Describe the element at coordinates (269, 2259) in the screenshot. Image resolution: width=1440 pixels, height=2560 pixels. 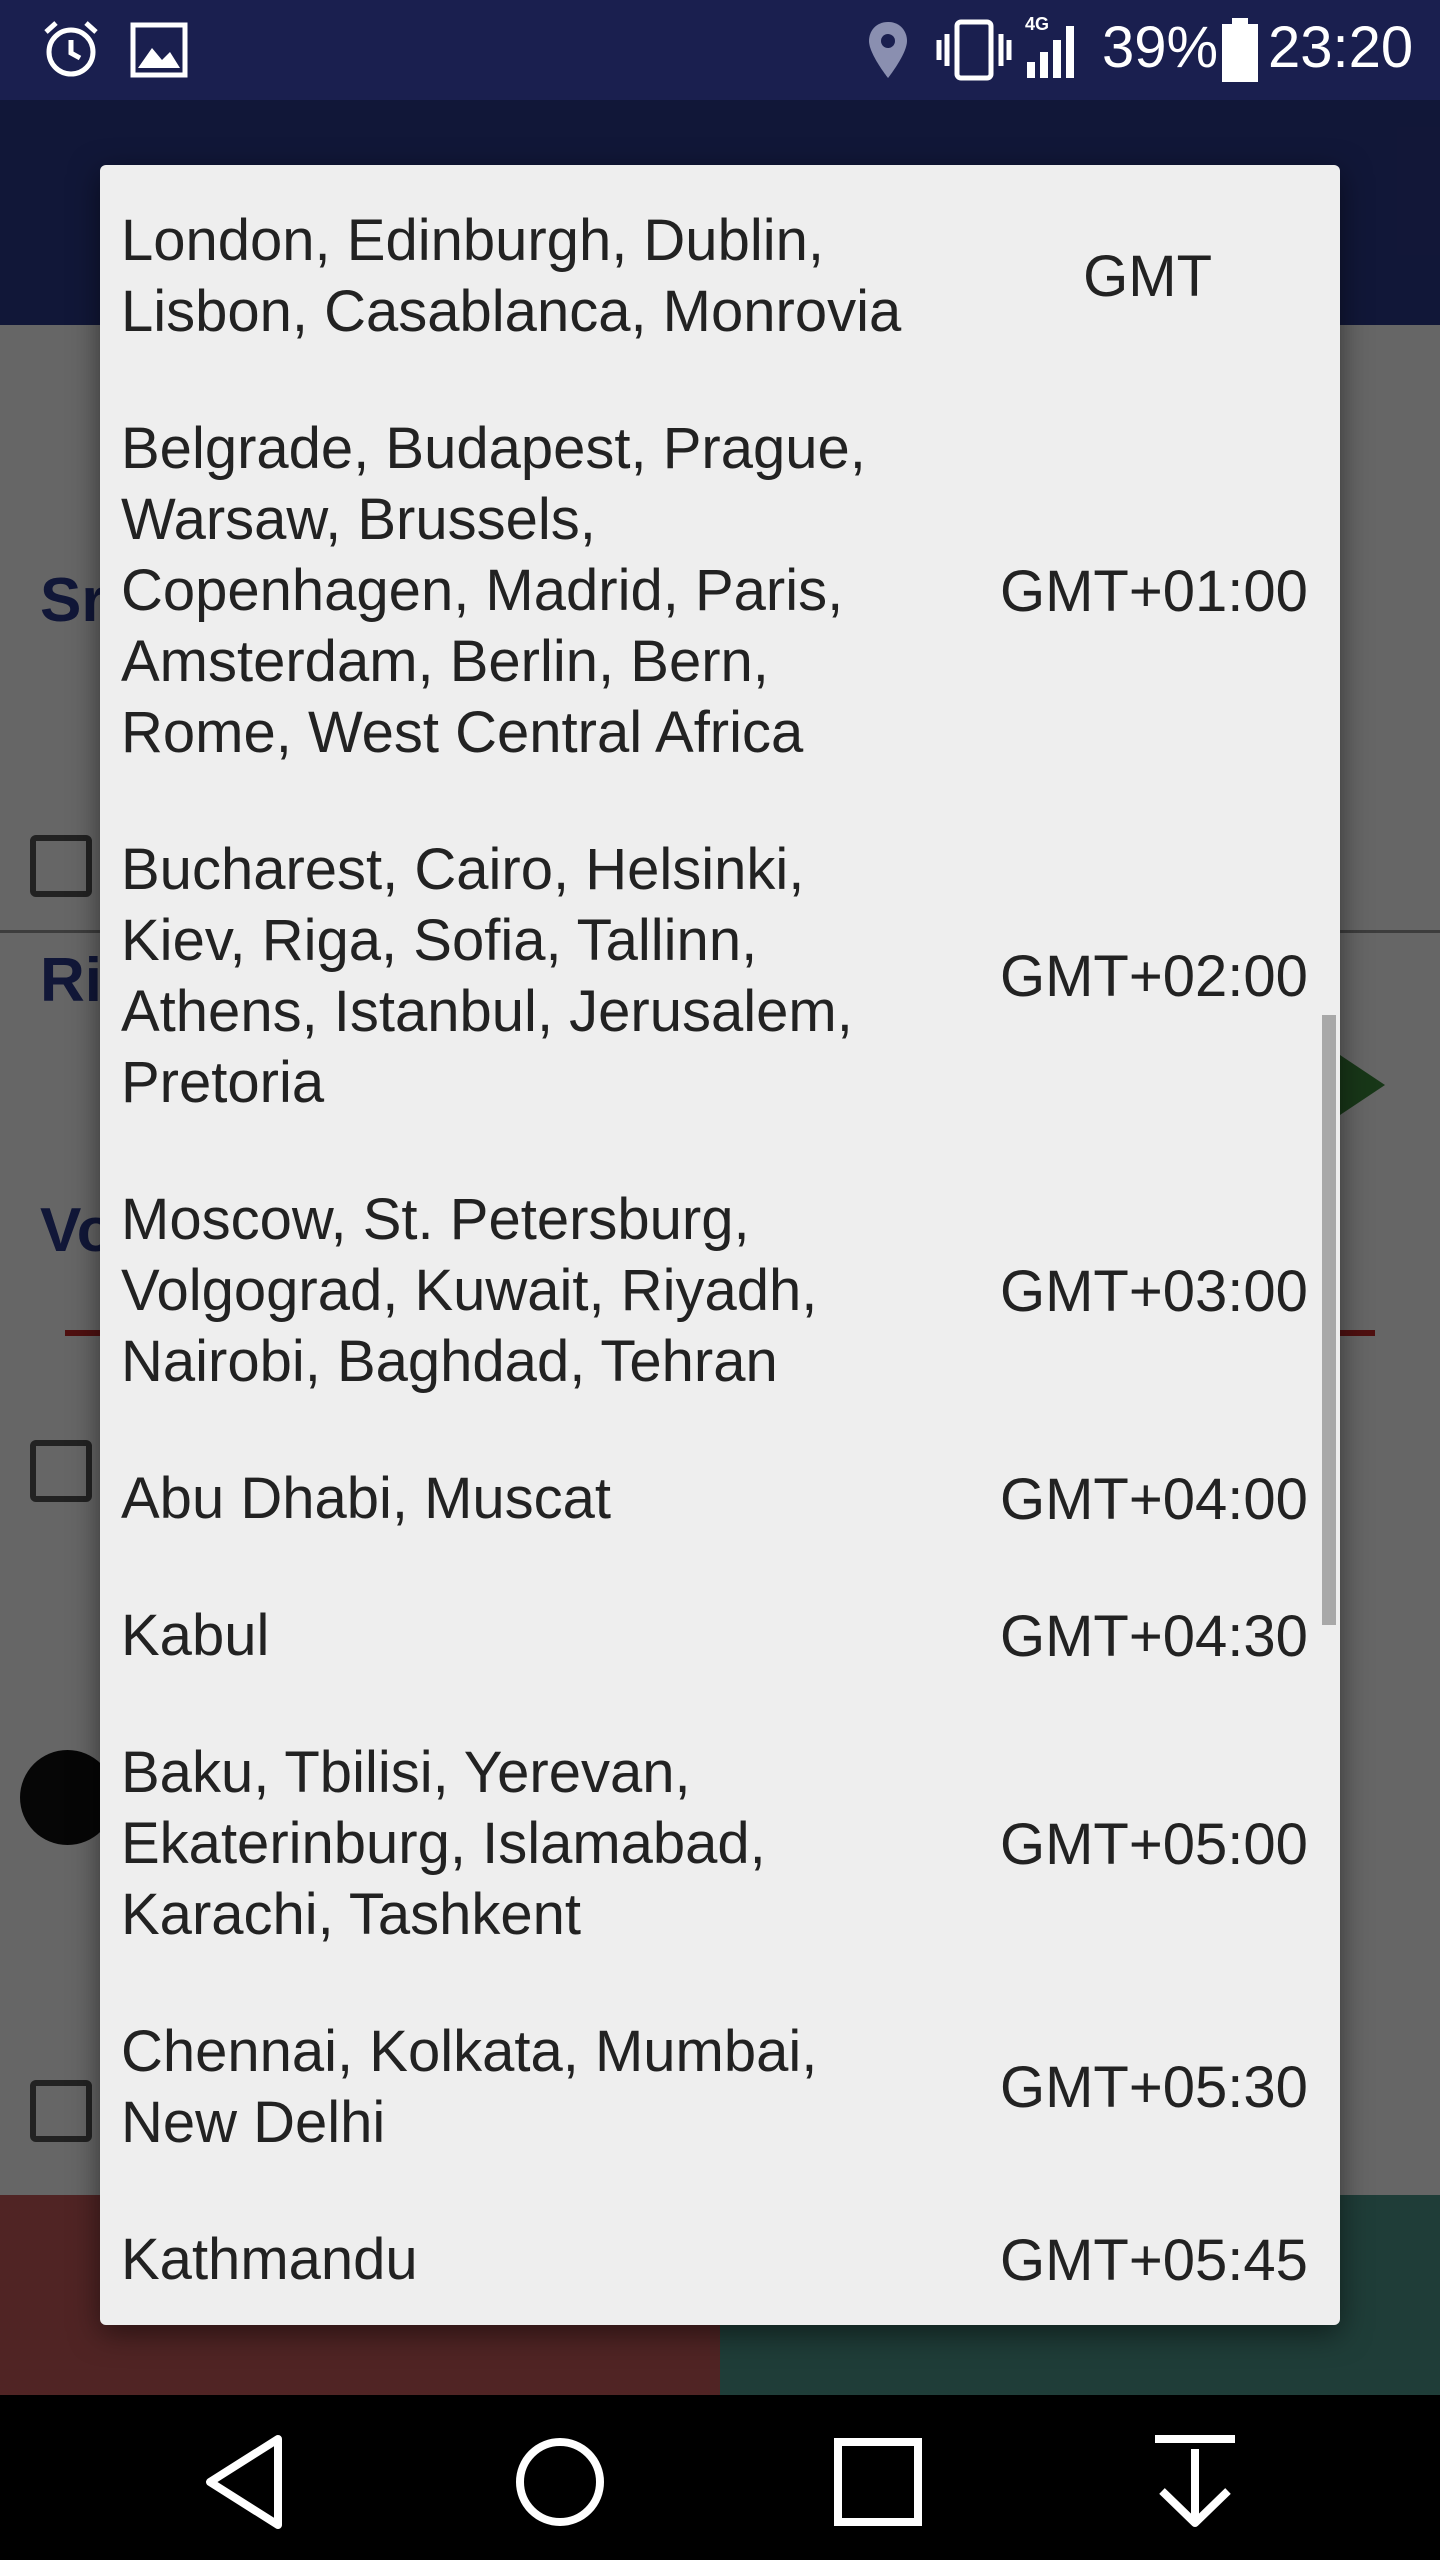
I see `timezone-cities: Kathmandu` at that location.